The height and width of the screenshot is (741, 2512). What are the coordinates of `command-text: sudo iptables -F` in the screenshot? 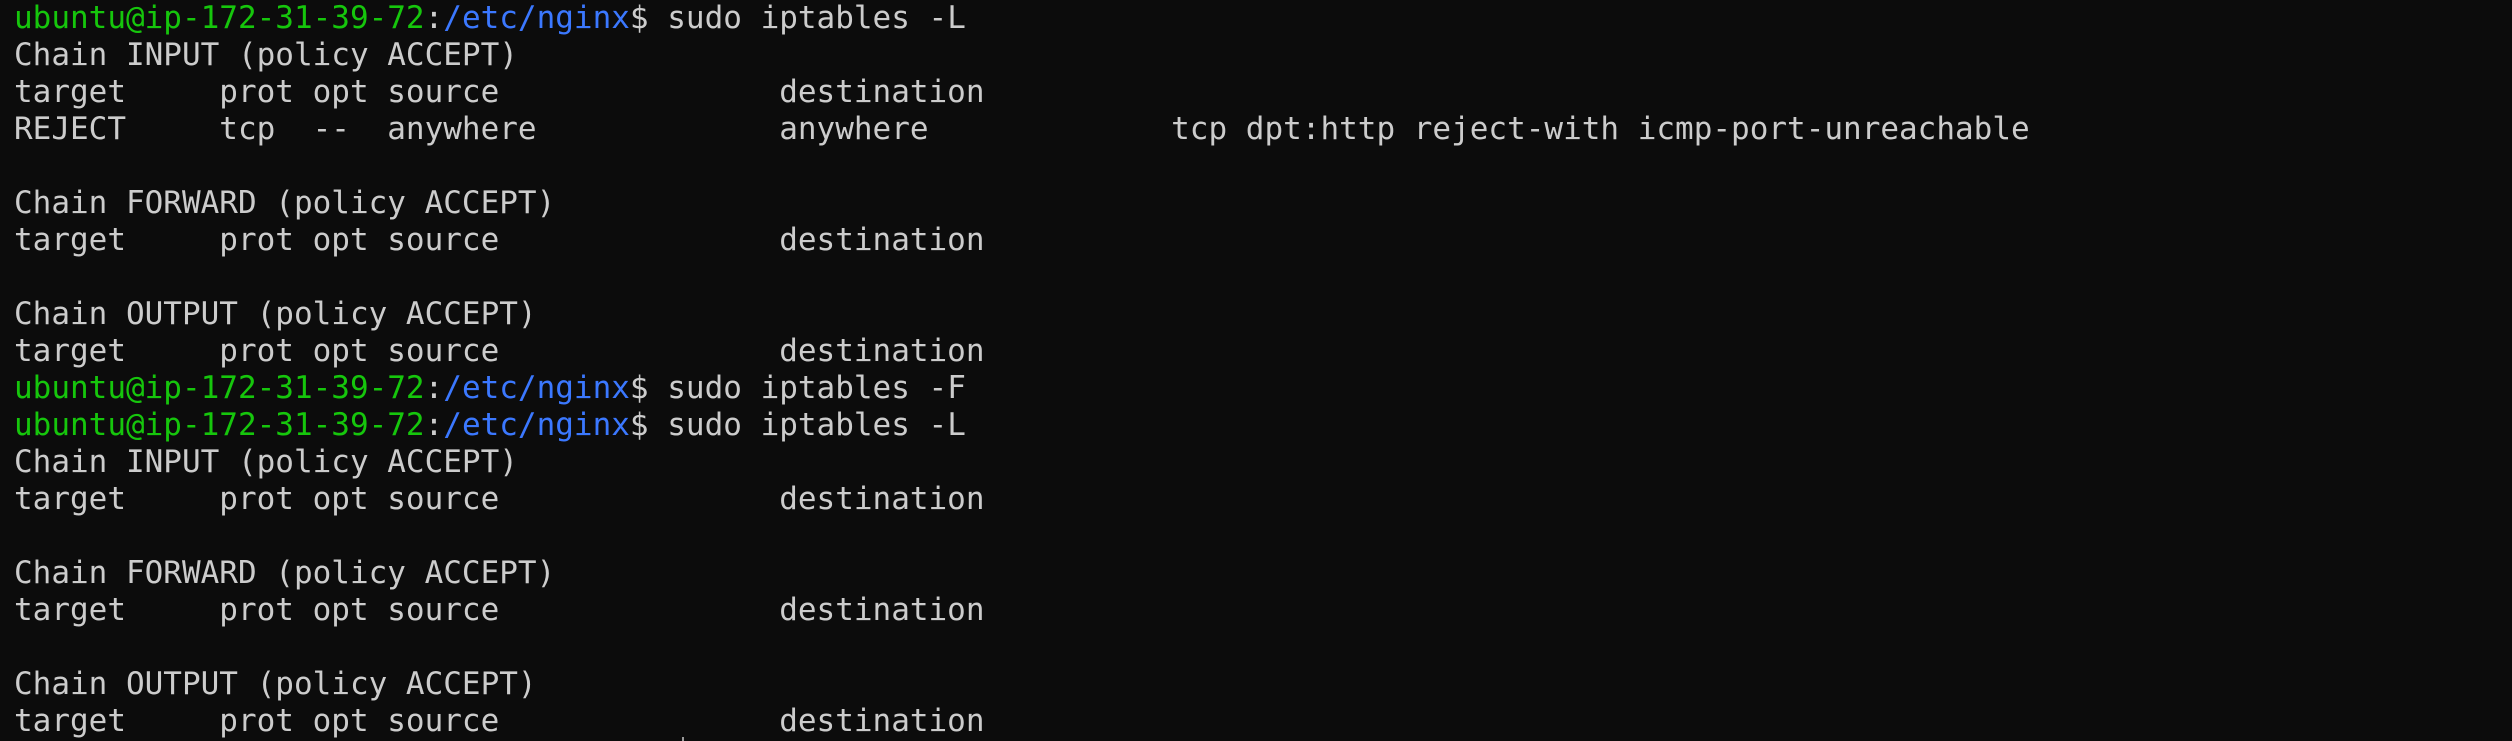 It's located at (816, 388).